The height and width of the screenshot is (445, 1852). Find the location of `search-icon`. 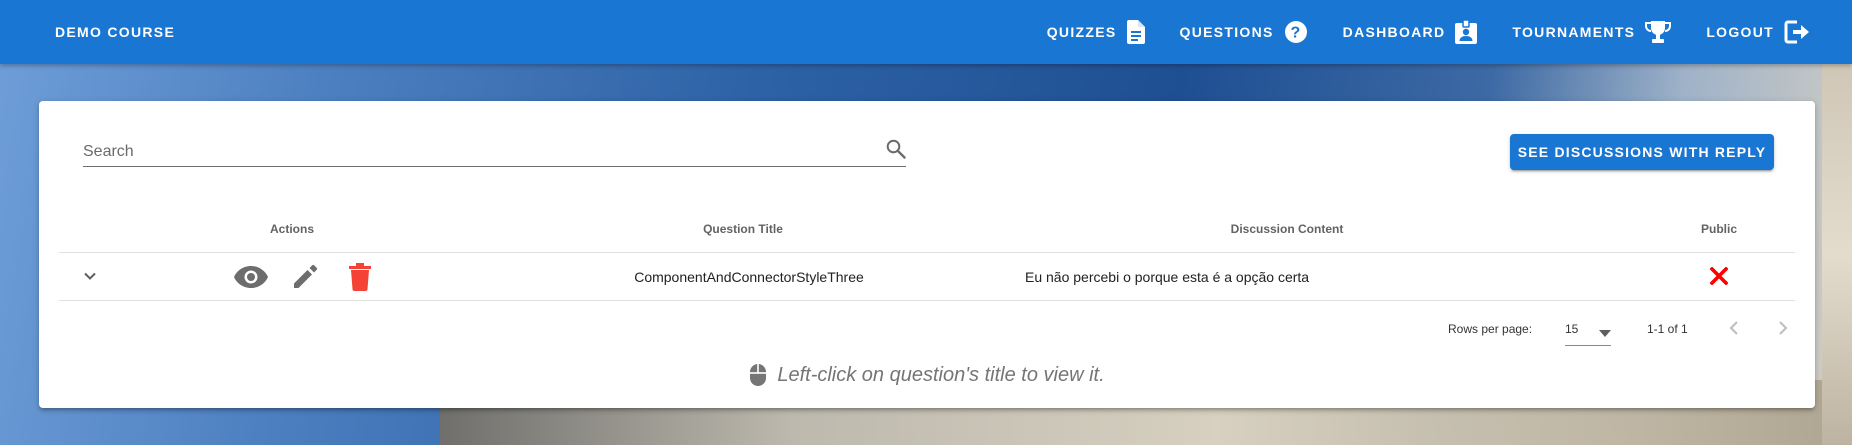

search-icon is located at coordinates (896, 151).